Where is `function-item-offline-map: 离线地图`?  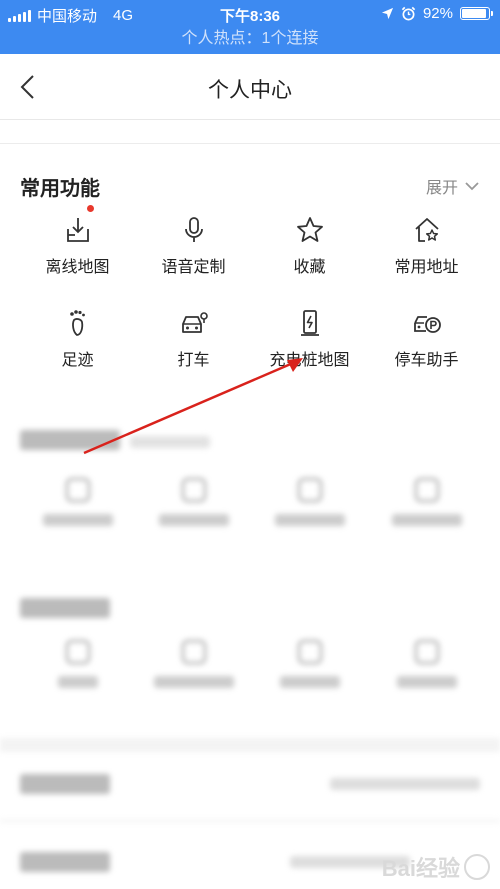 function-item-offline-map: 离线地图 is located at coordinates (77, 241).